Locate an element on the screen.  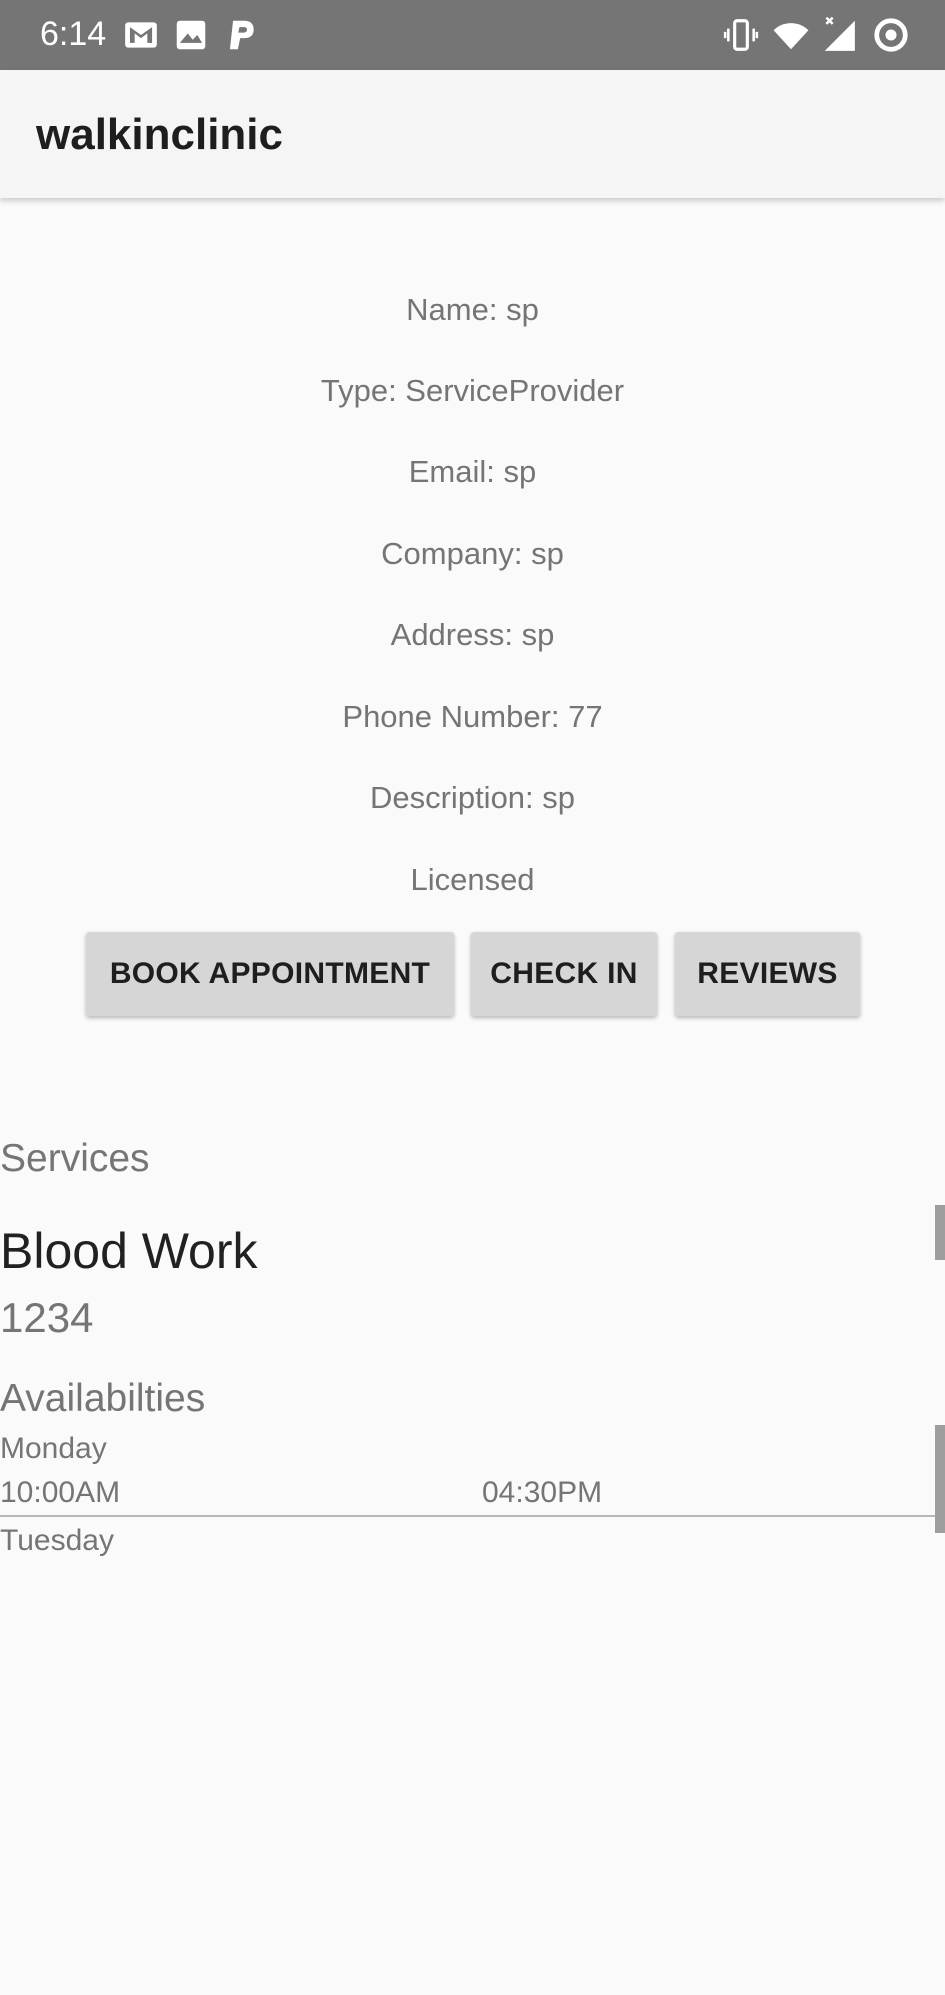
reviews-button: REVIEWS is located at coordinates (767, 974).